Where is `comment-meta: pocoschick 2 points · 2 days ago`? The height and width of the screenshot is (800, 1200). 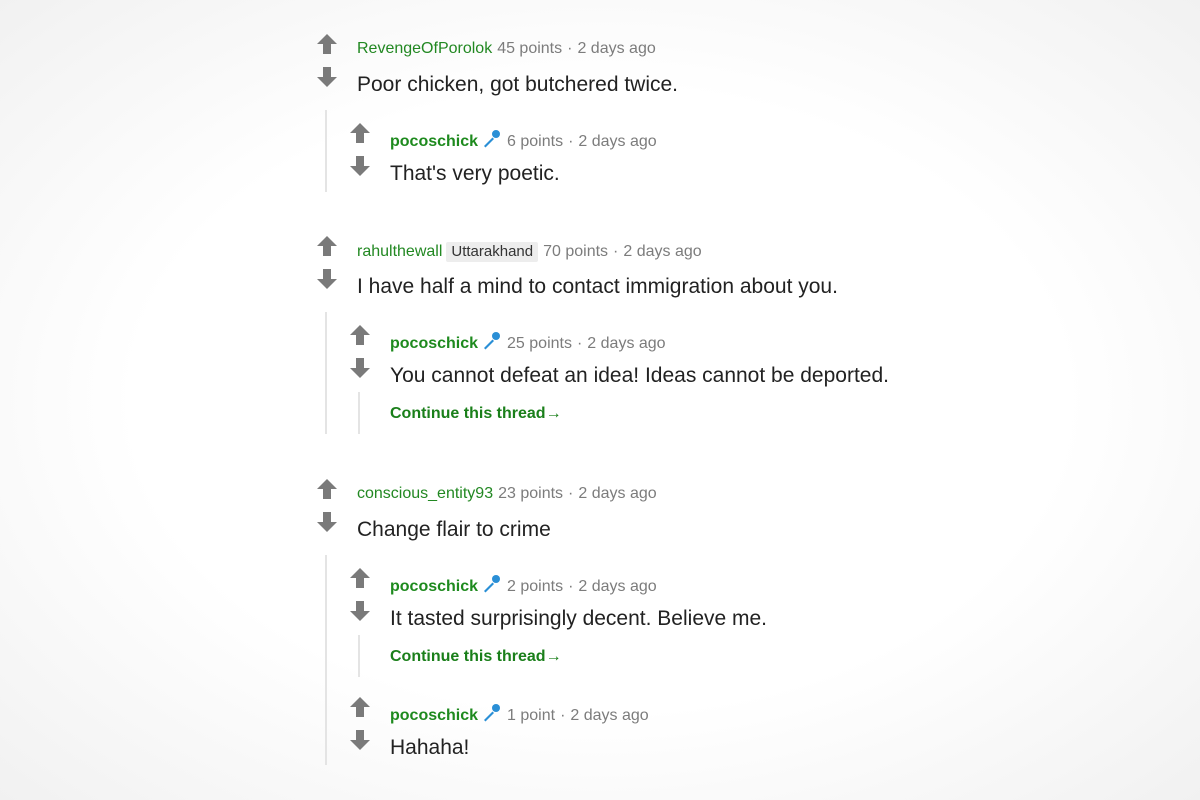 comment-meta: pocoschick 2 points · 2 days ago is located at coordinates (578, 584).